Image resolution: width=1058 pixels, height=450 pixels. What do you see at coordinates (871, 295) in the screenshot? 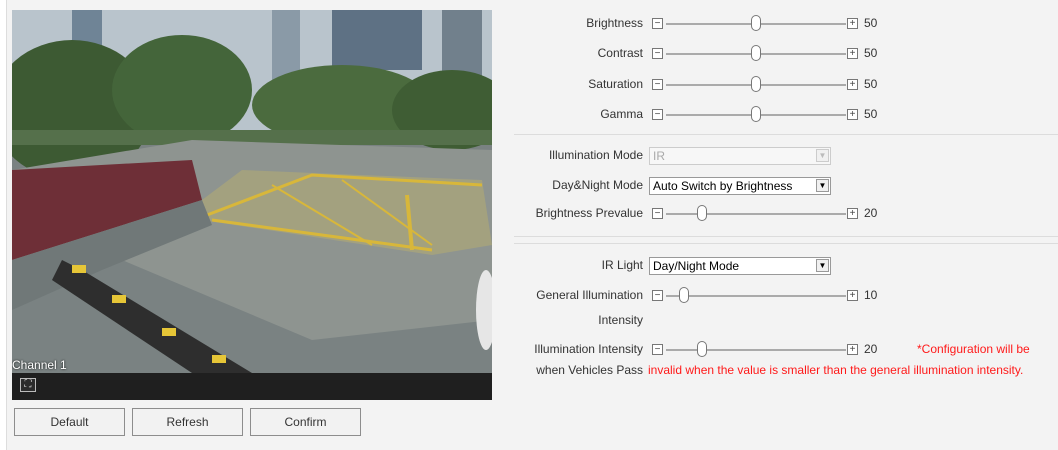
I see `general-illumination-value: 10` at bounding box center [871, 295].